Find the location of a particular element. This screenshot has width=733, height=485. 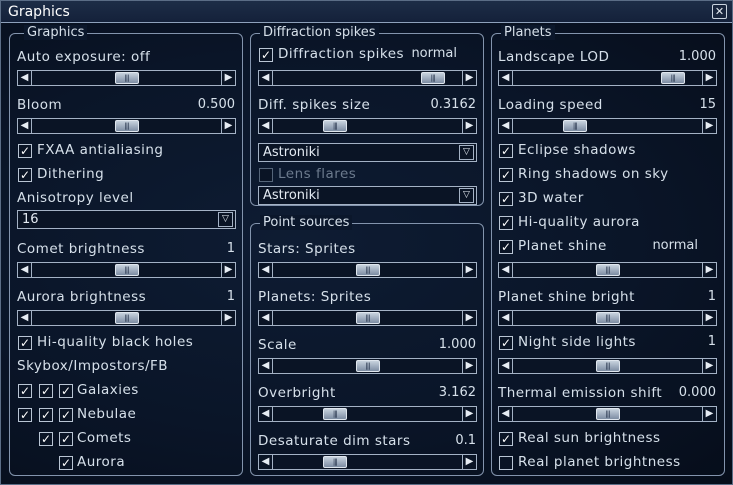

planet-shine-bright-slider: ◀ ||| ▶ is located at coordinates (607, 318).